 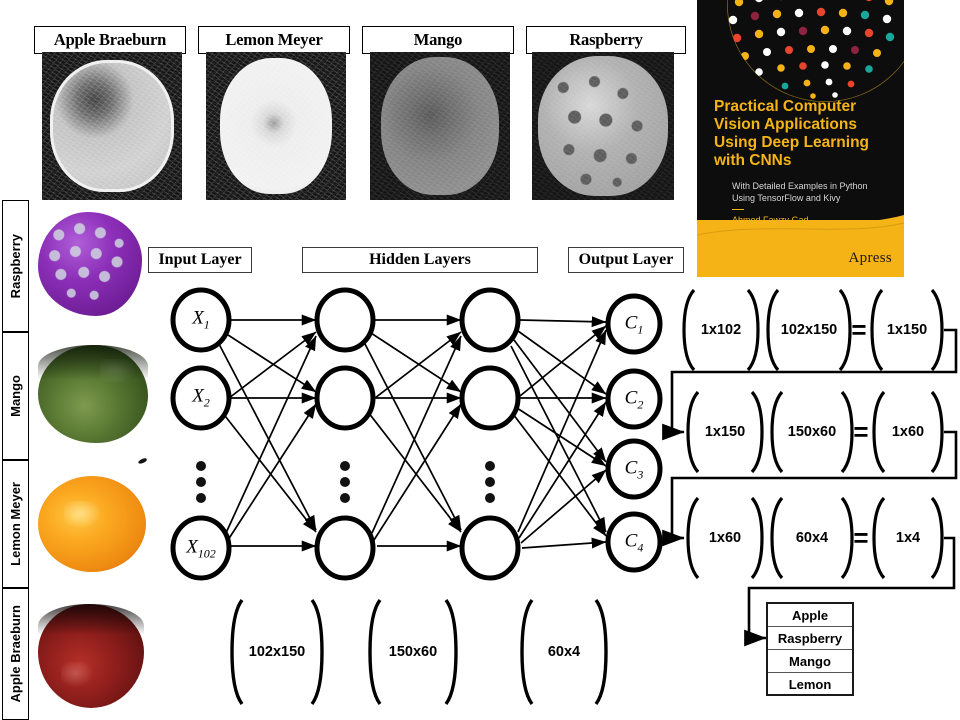 I want to click on matrix-flow-connectors, so click(x=810, y=487).